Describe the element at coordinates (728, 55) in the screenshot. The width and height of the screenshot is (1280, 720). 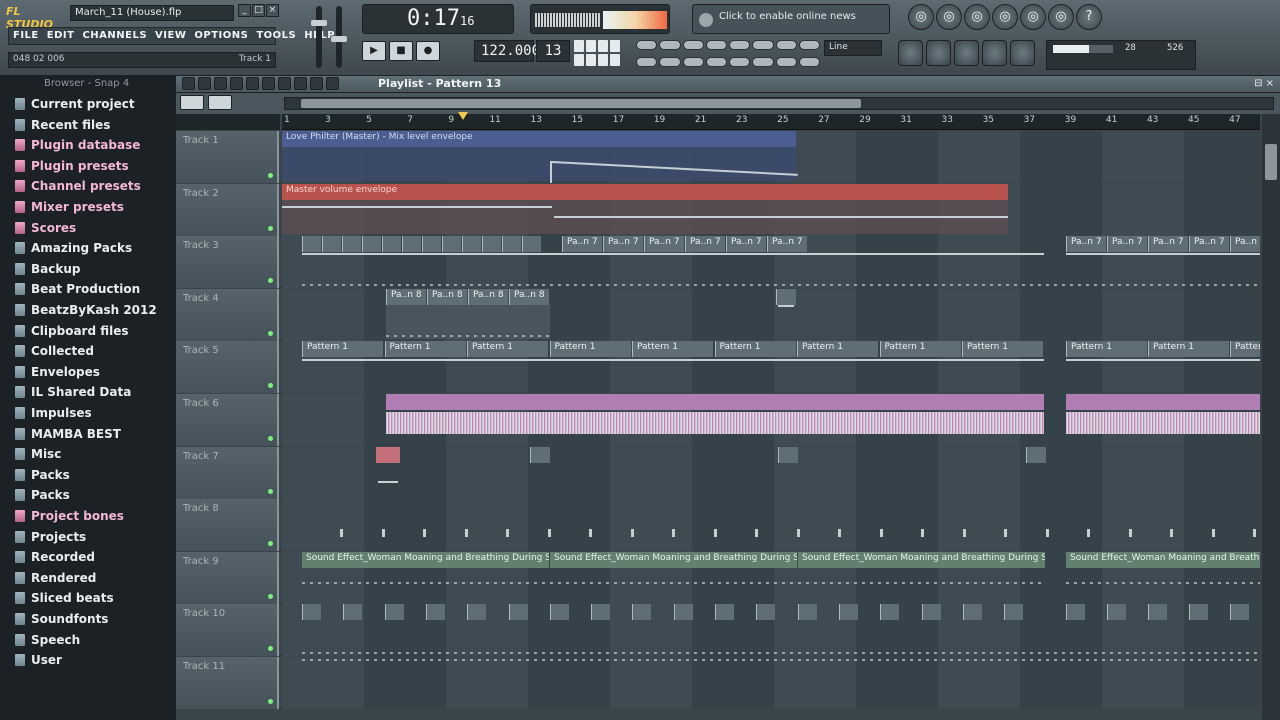
I see `record-options-toggles` at that location.